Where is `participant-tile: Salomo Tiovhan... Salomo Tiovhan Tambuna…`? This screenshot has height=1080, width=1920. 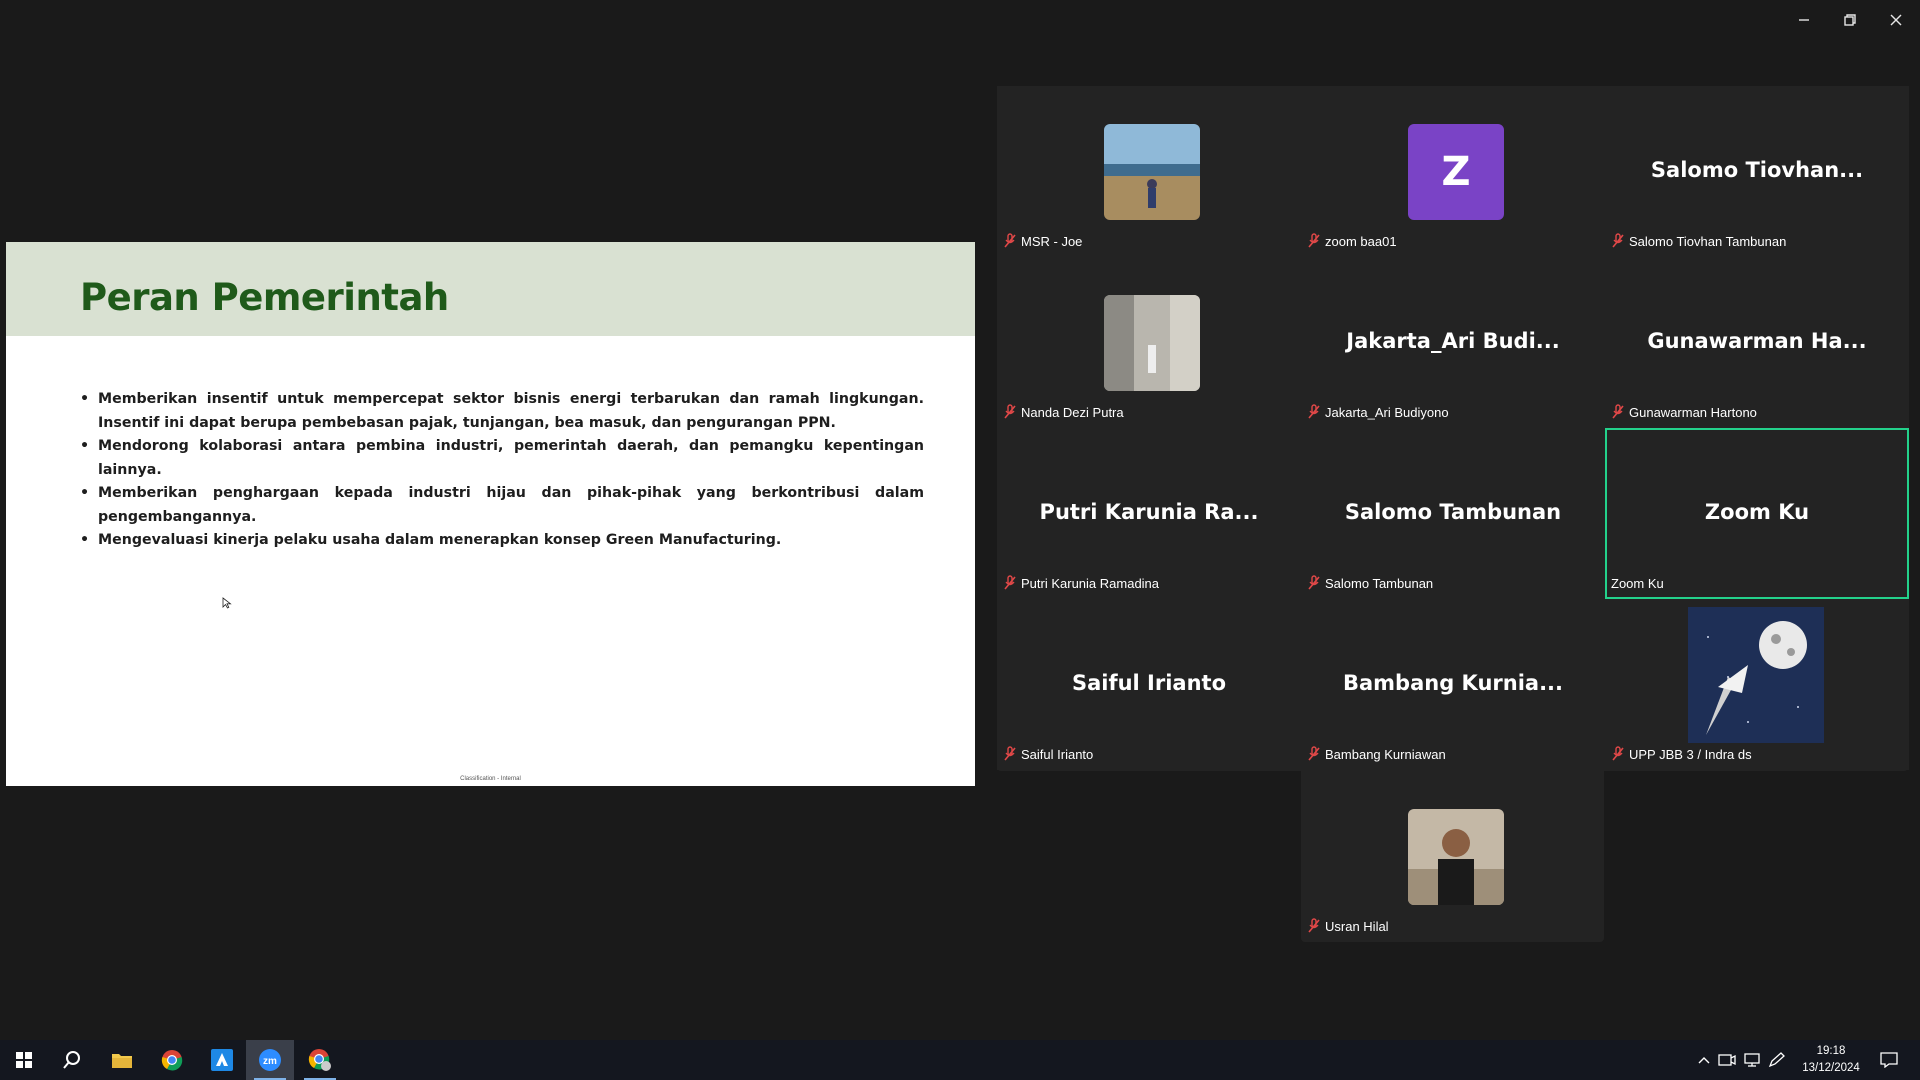 participant-tile: Salomo Tiovhan... Salomo Tiovhan Tambuna… is located at coordinates (1757, 171).